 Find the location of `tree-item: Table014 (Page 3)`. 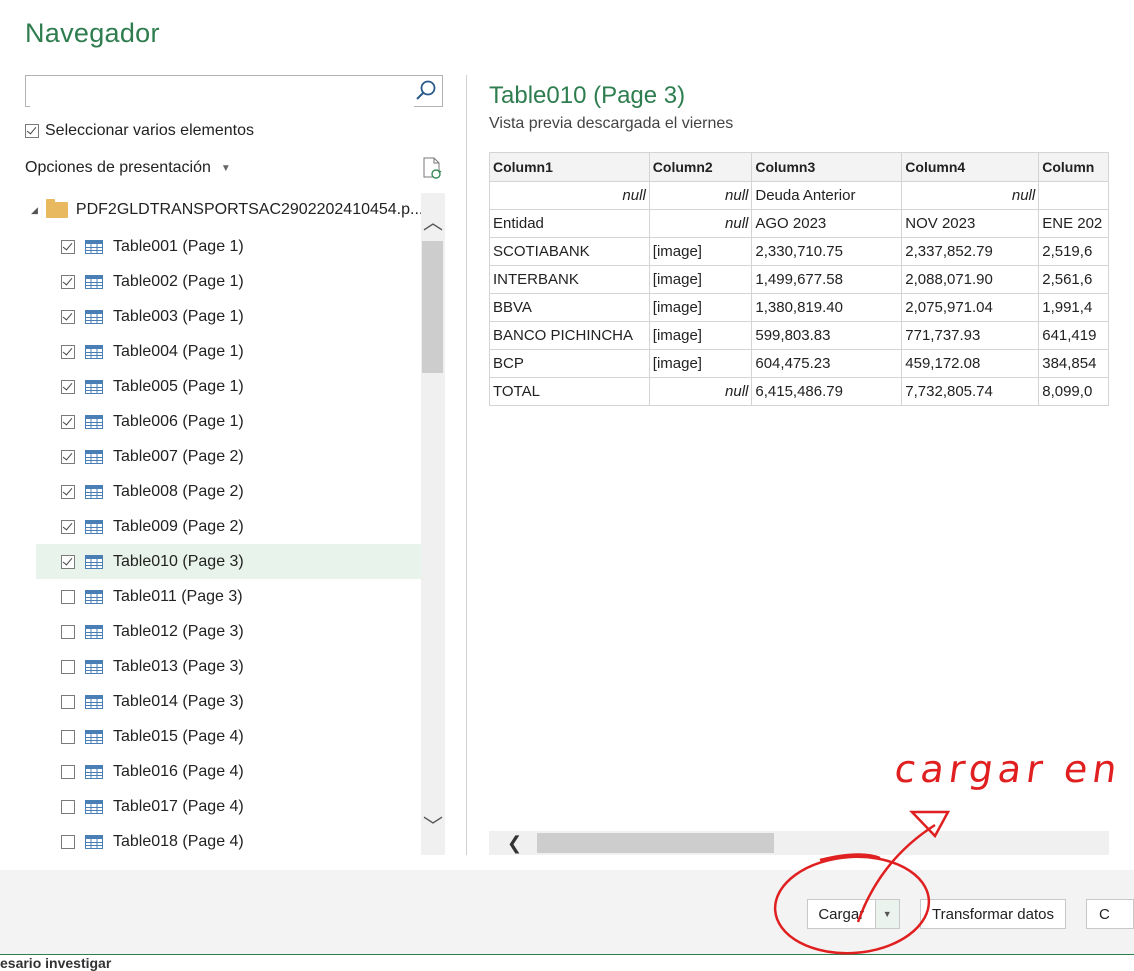

tree-item: Table014 (Page 3) is located at coordinates (228, 701).